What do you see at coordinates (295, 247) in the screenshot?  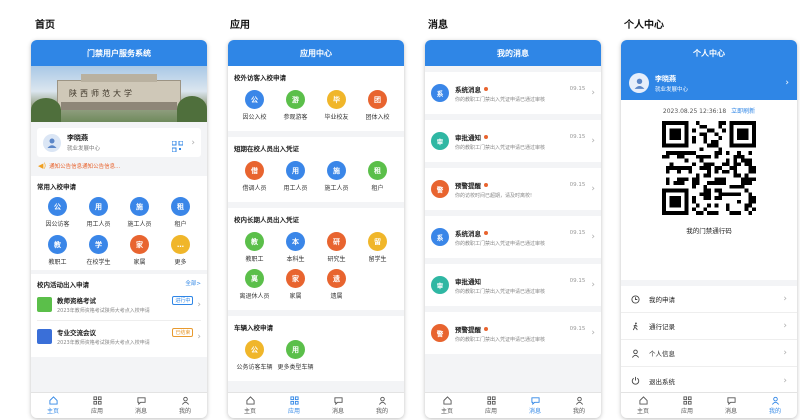 I see `app-item: 本本科生` at bounding box center [295, 247].